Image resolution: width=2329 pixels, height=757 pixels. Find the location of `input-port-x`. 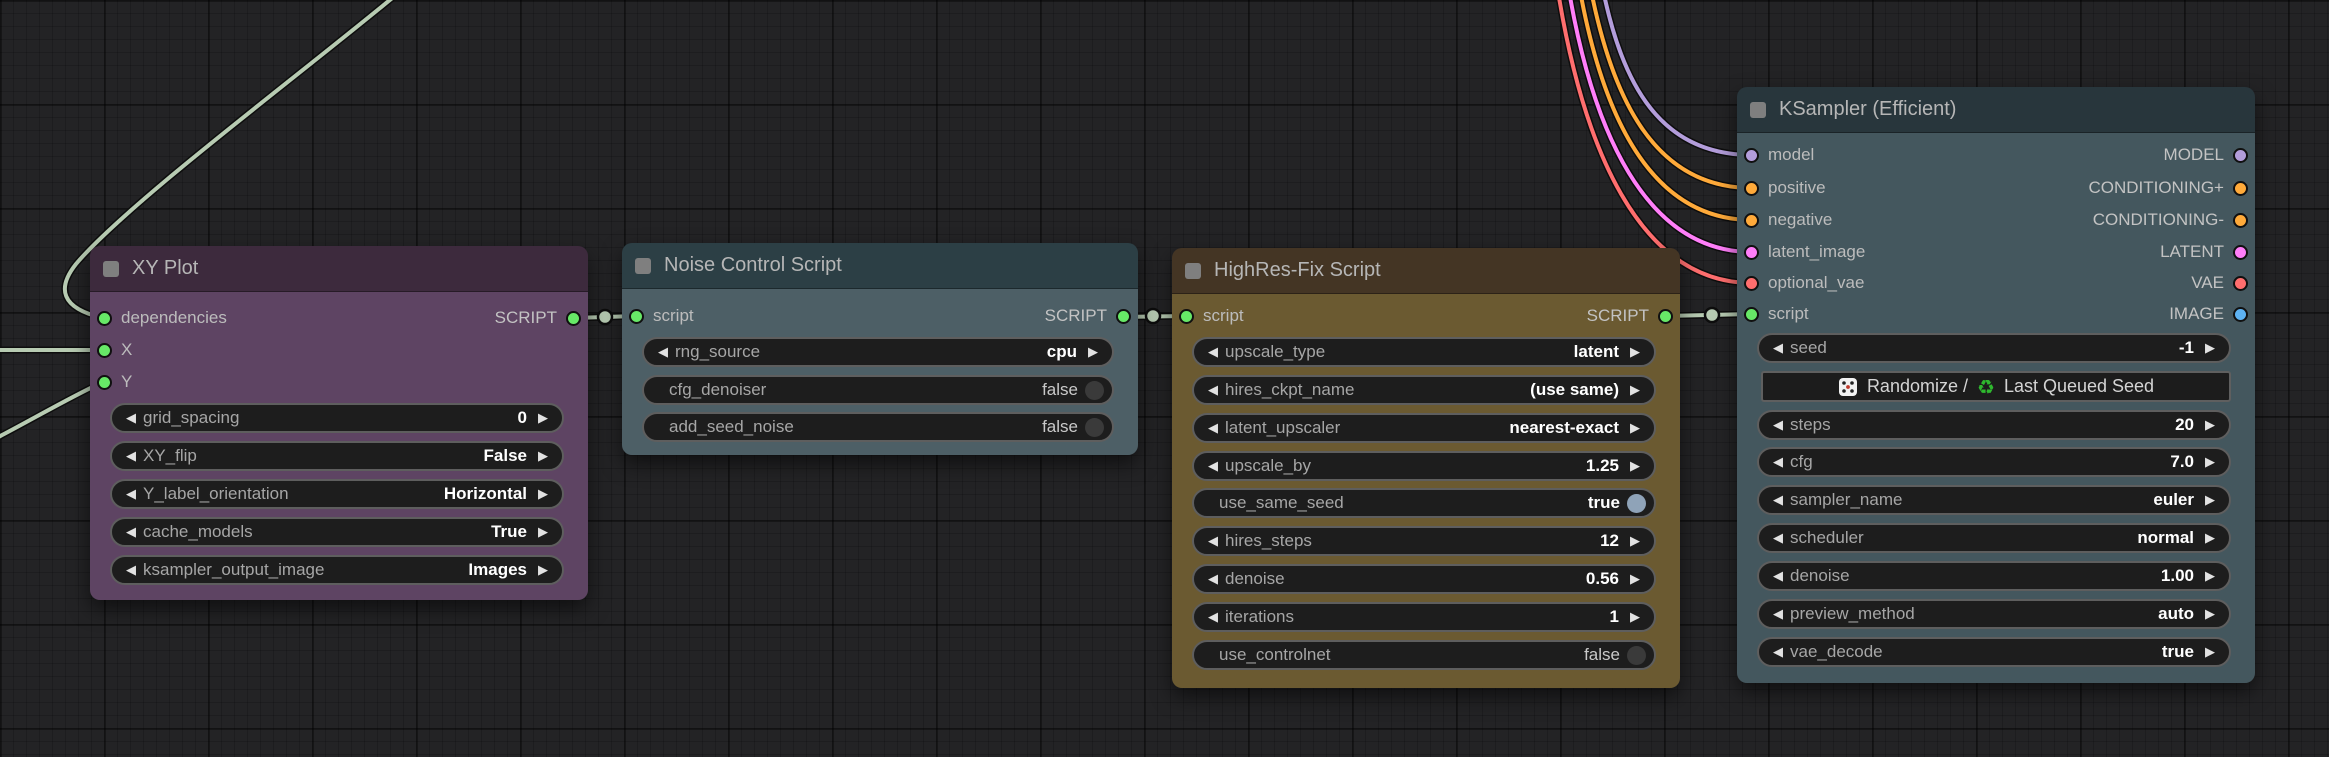

input-port-x is located at coordinates (104, 350).